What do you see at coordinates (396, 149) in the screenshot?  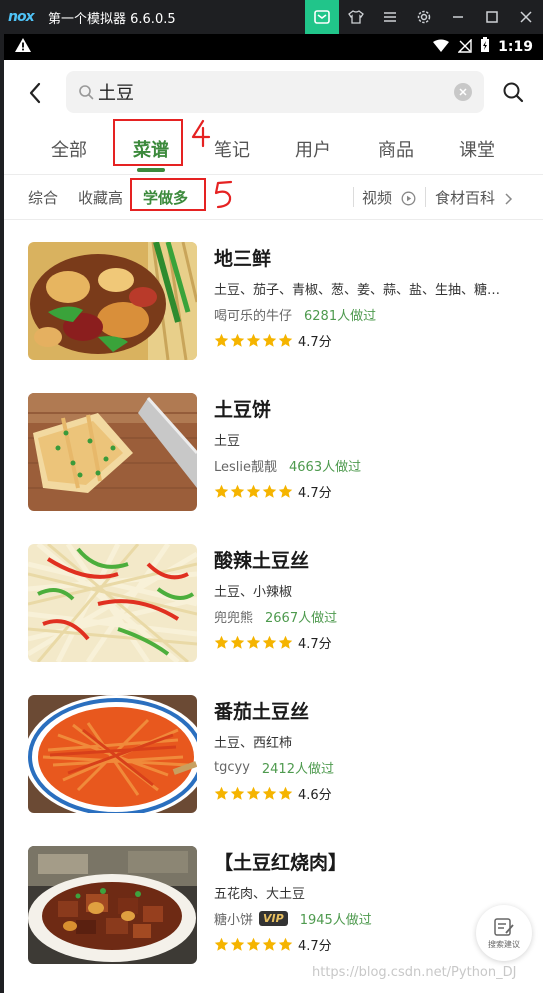 I see `tab-products: 商品` at bounding box center [396, 149].